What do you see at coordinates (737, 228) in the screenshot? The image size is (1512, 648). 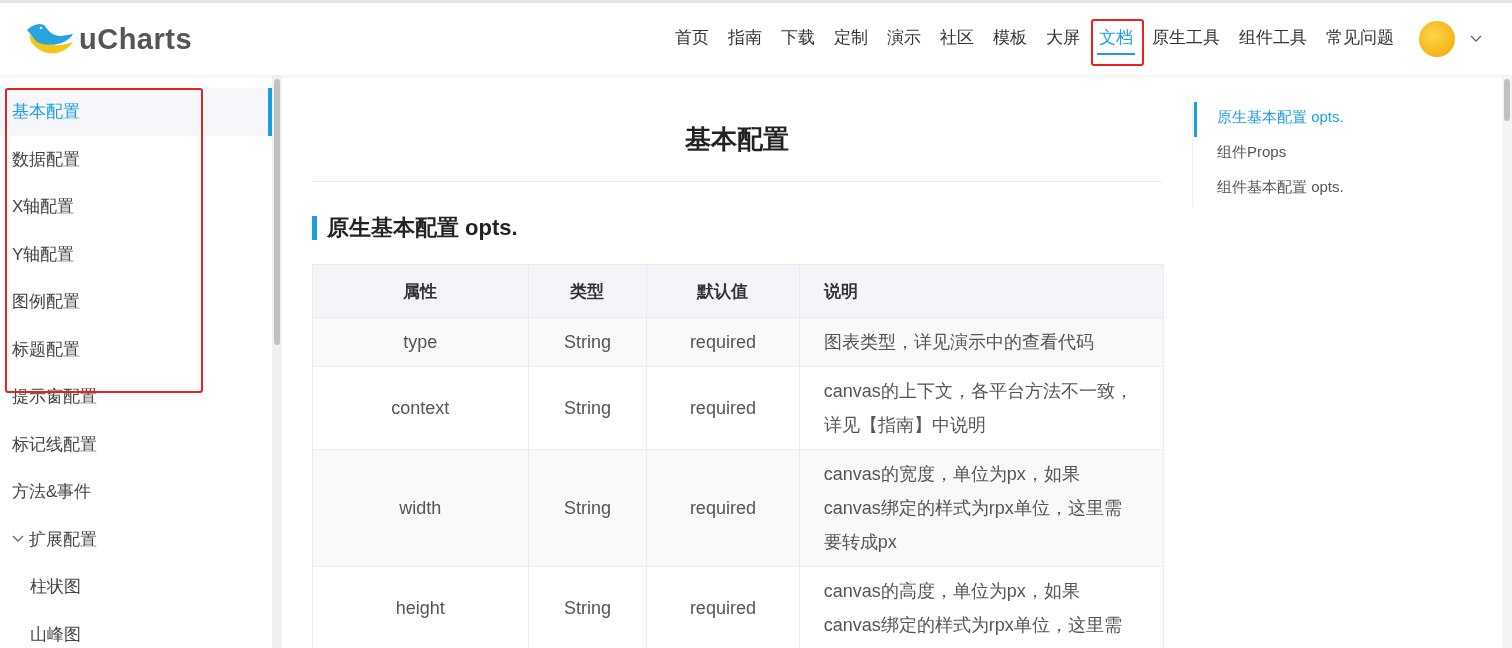 I see `section-heading: 原生基本配置 opts.` at bounding box center [737, 228].